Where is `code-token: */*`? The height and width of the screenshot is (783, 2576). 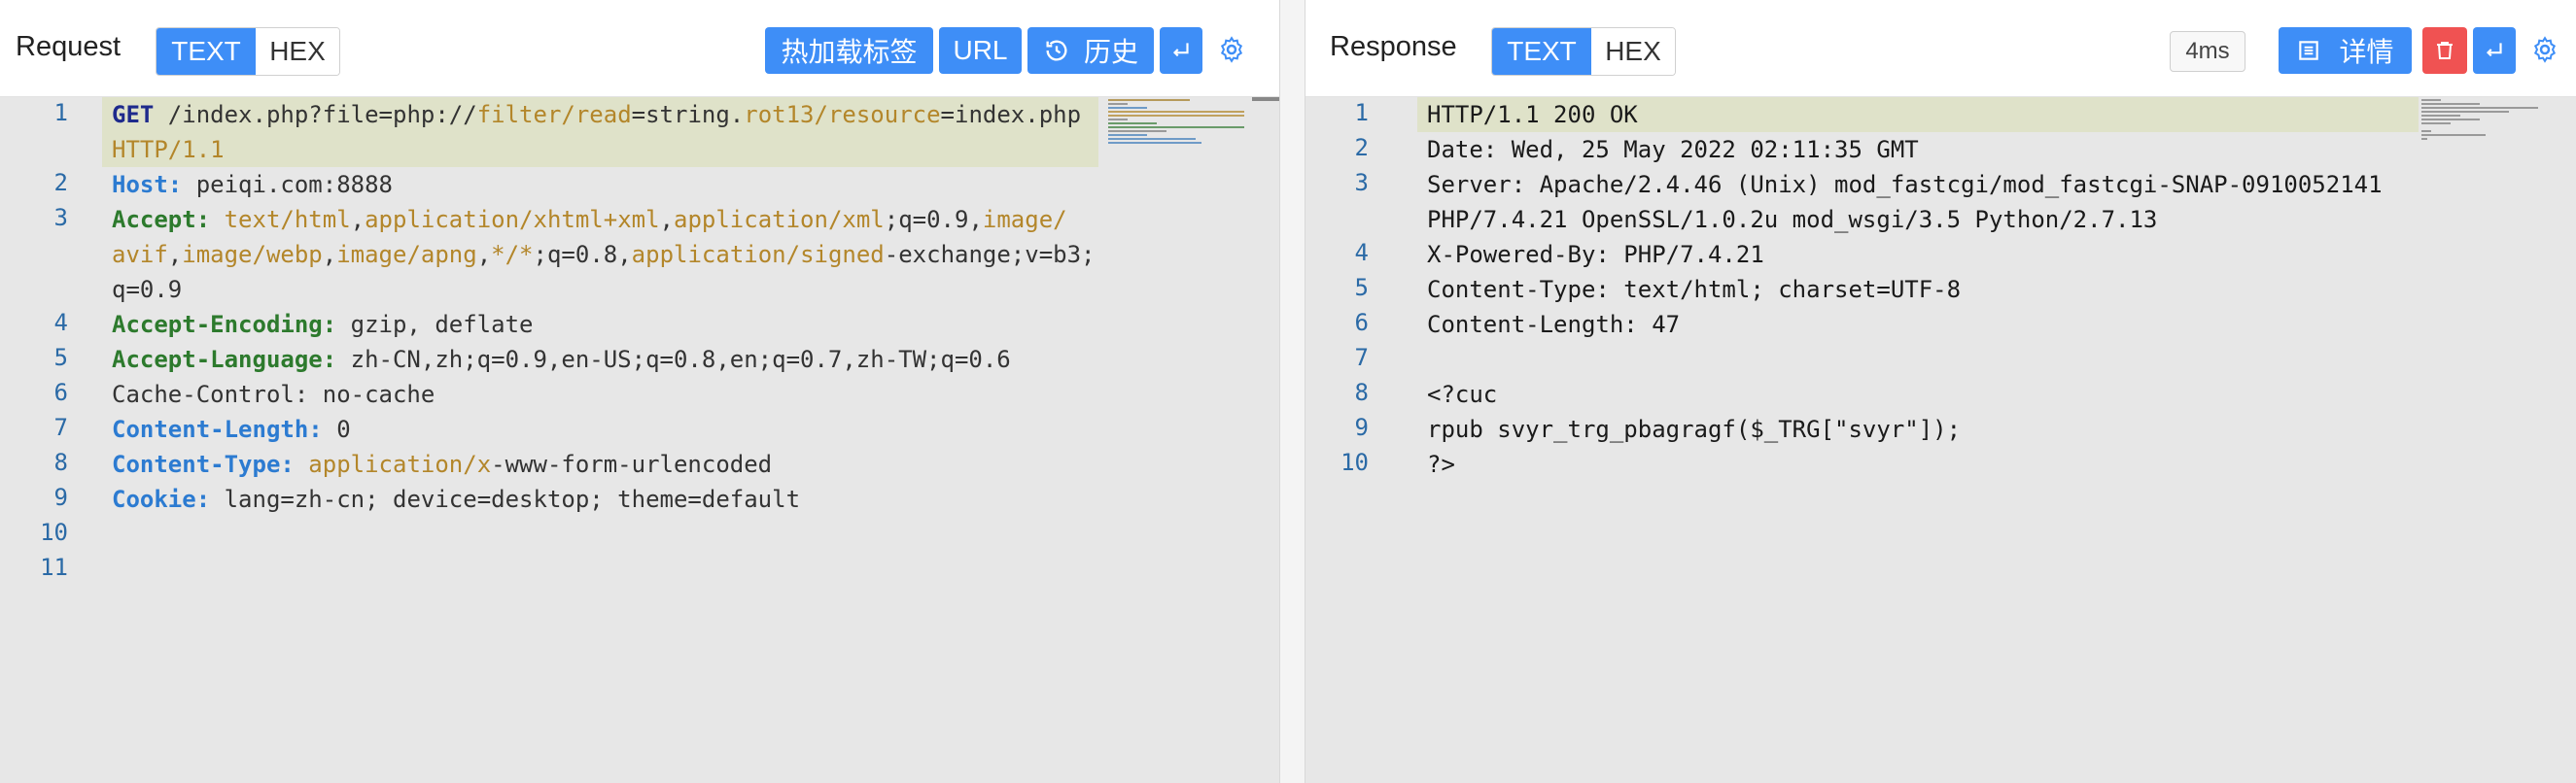 code-token: */* is located at coordinates (512, 255).